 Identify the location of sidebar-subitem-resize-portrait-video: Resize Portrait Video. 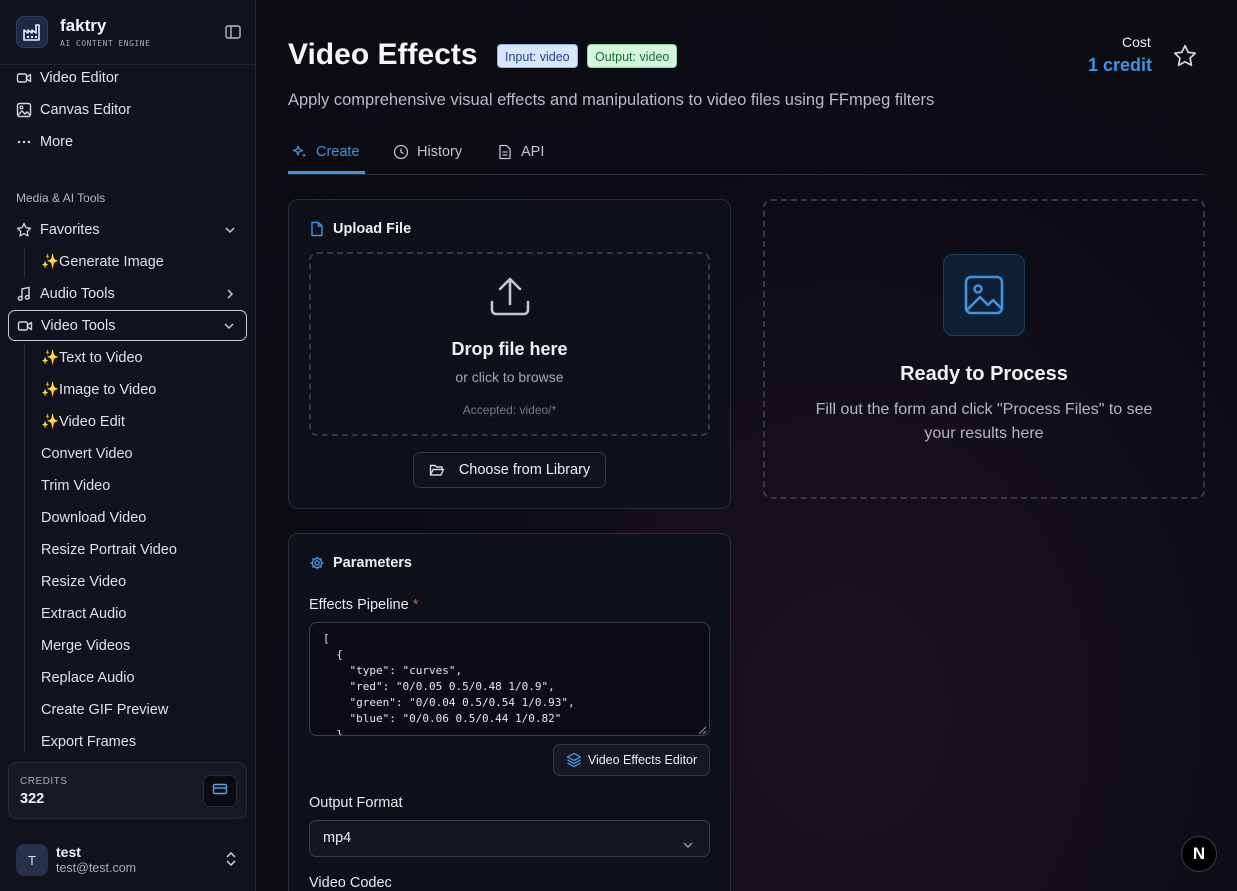
(109, 550).